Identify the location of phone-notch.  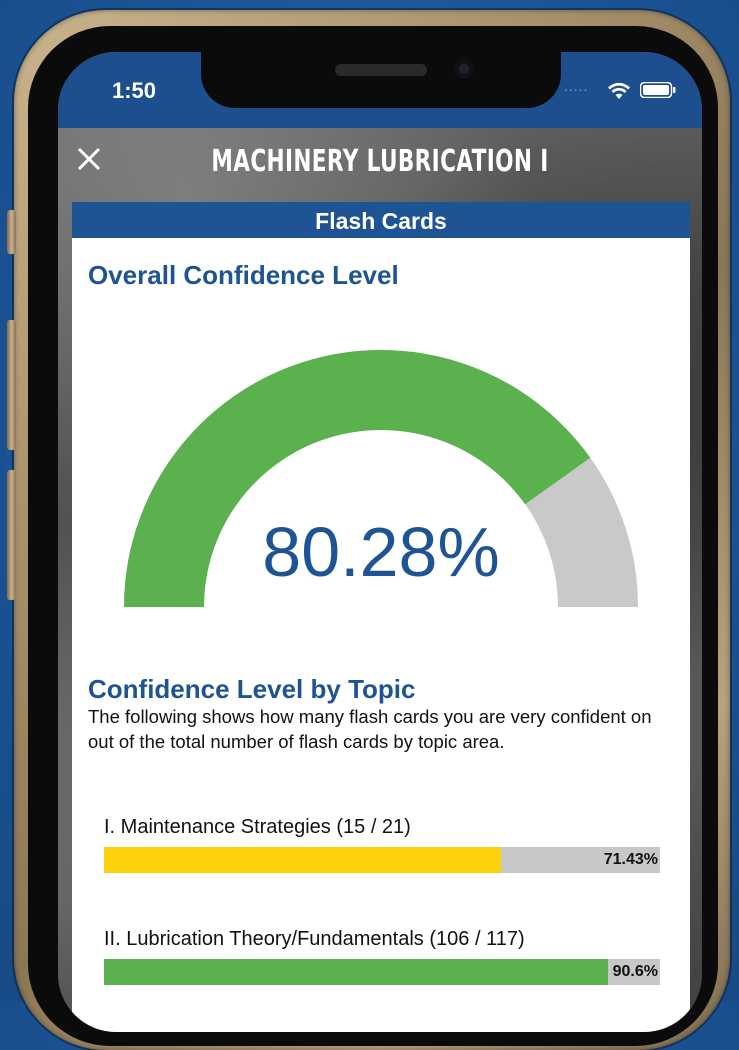
(381, 80).